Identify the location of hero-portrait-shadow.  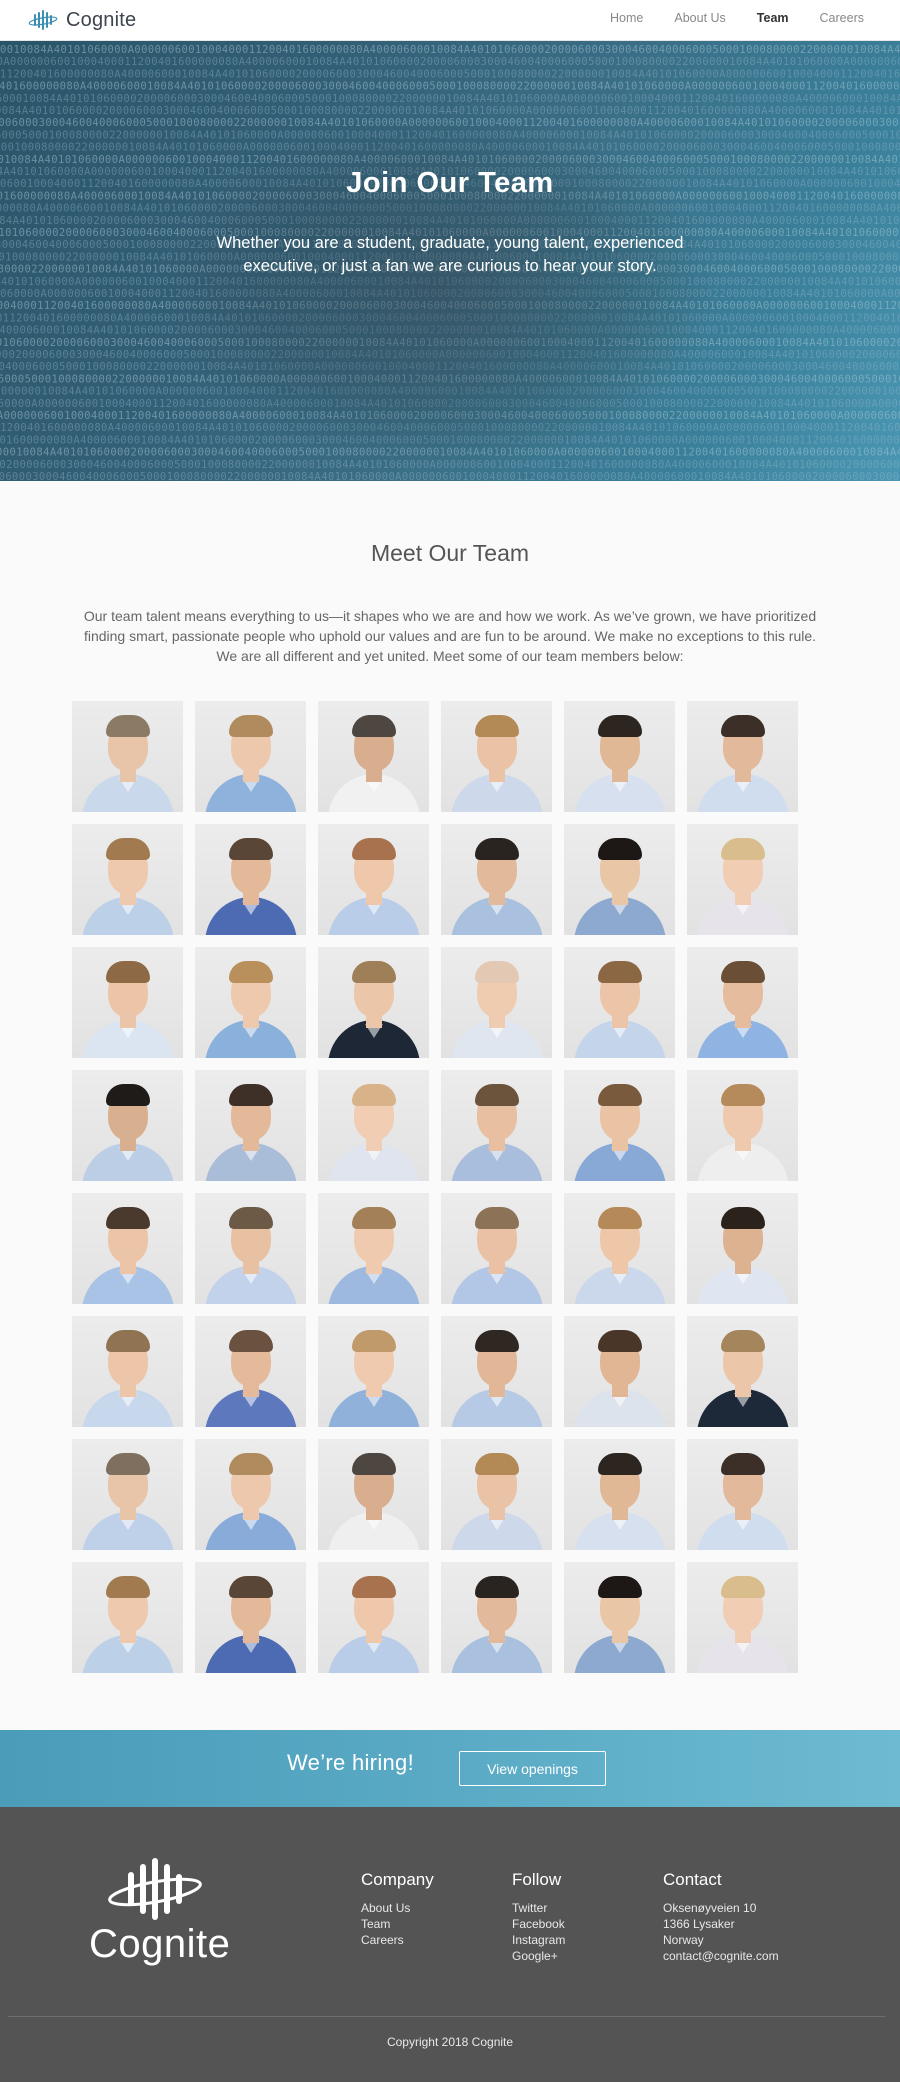
(440, 291).